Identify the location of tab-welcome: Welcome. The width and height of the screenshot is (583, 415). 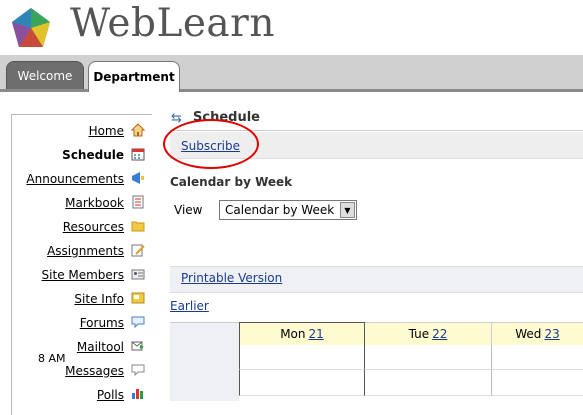
(45, 75).